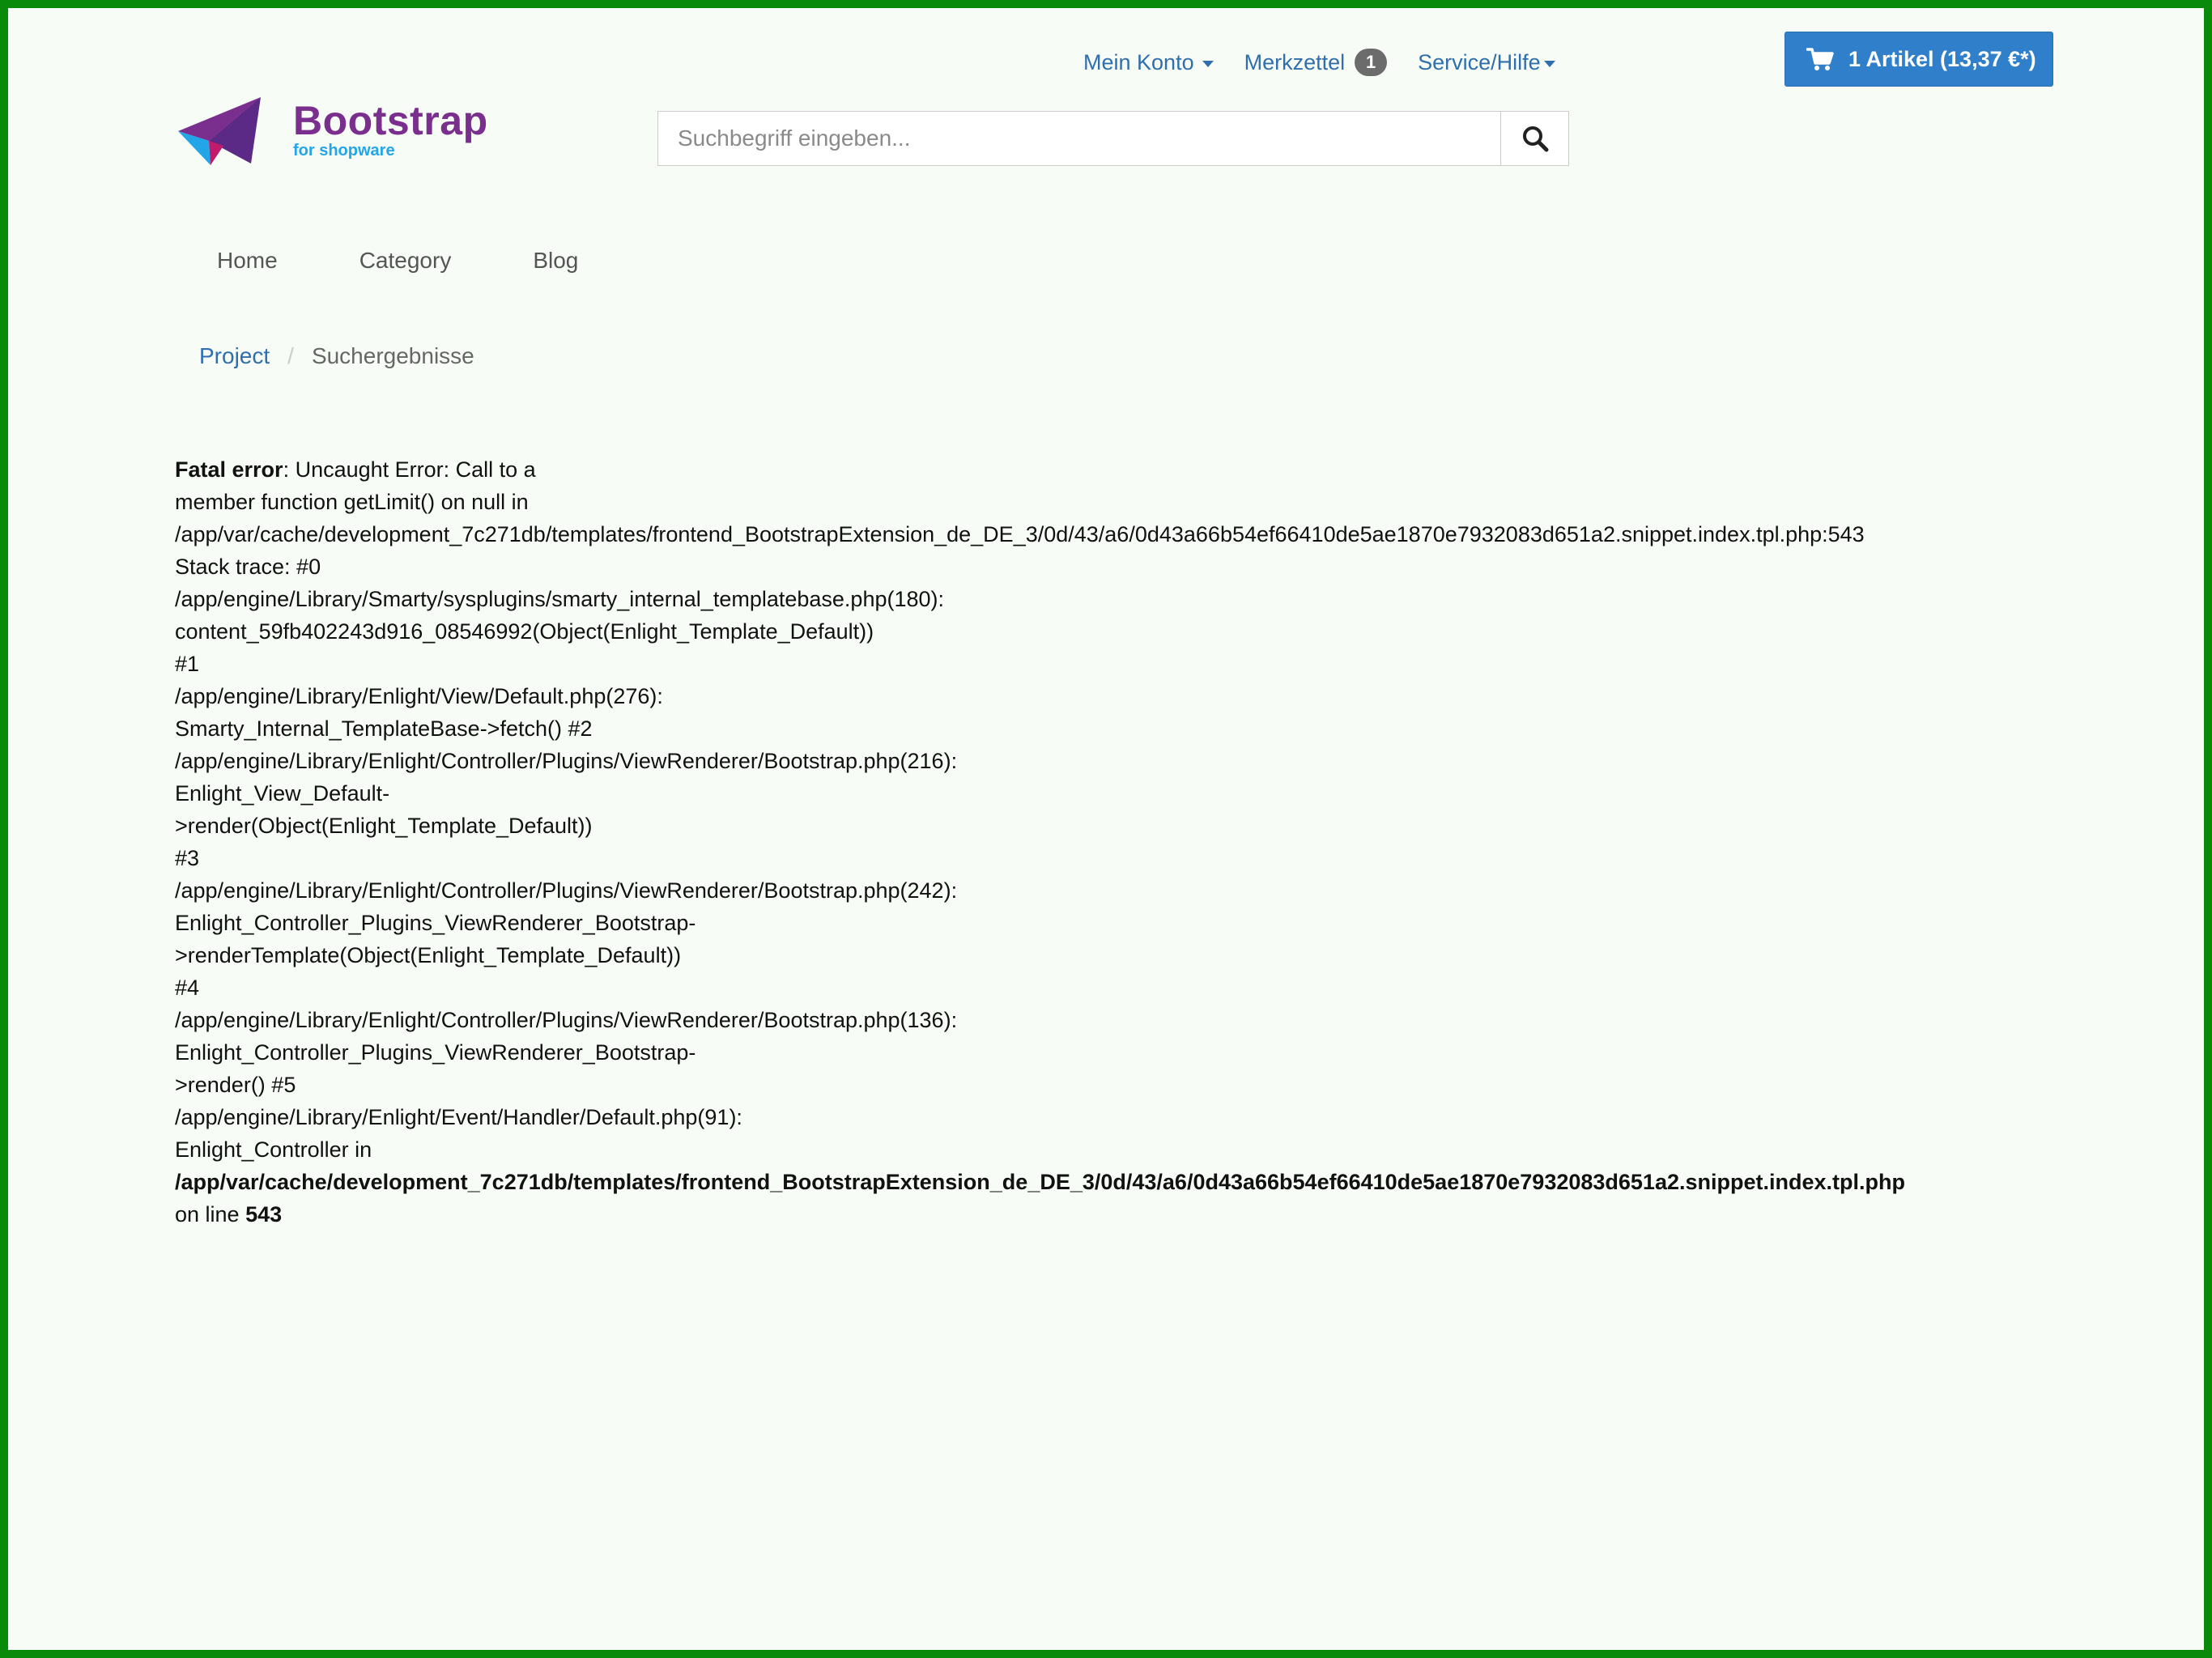 The width and height of the screenshot is (2212, 1658). What do you see at coordinates (556, 261) in the screenshot?
I see `nav-item-blog: Blog` at bounding box center [556, 261].